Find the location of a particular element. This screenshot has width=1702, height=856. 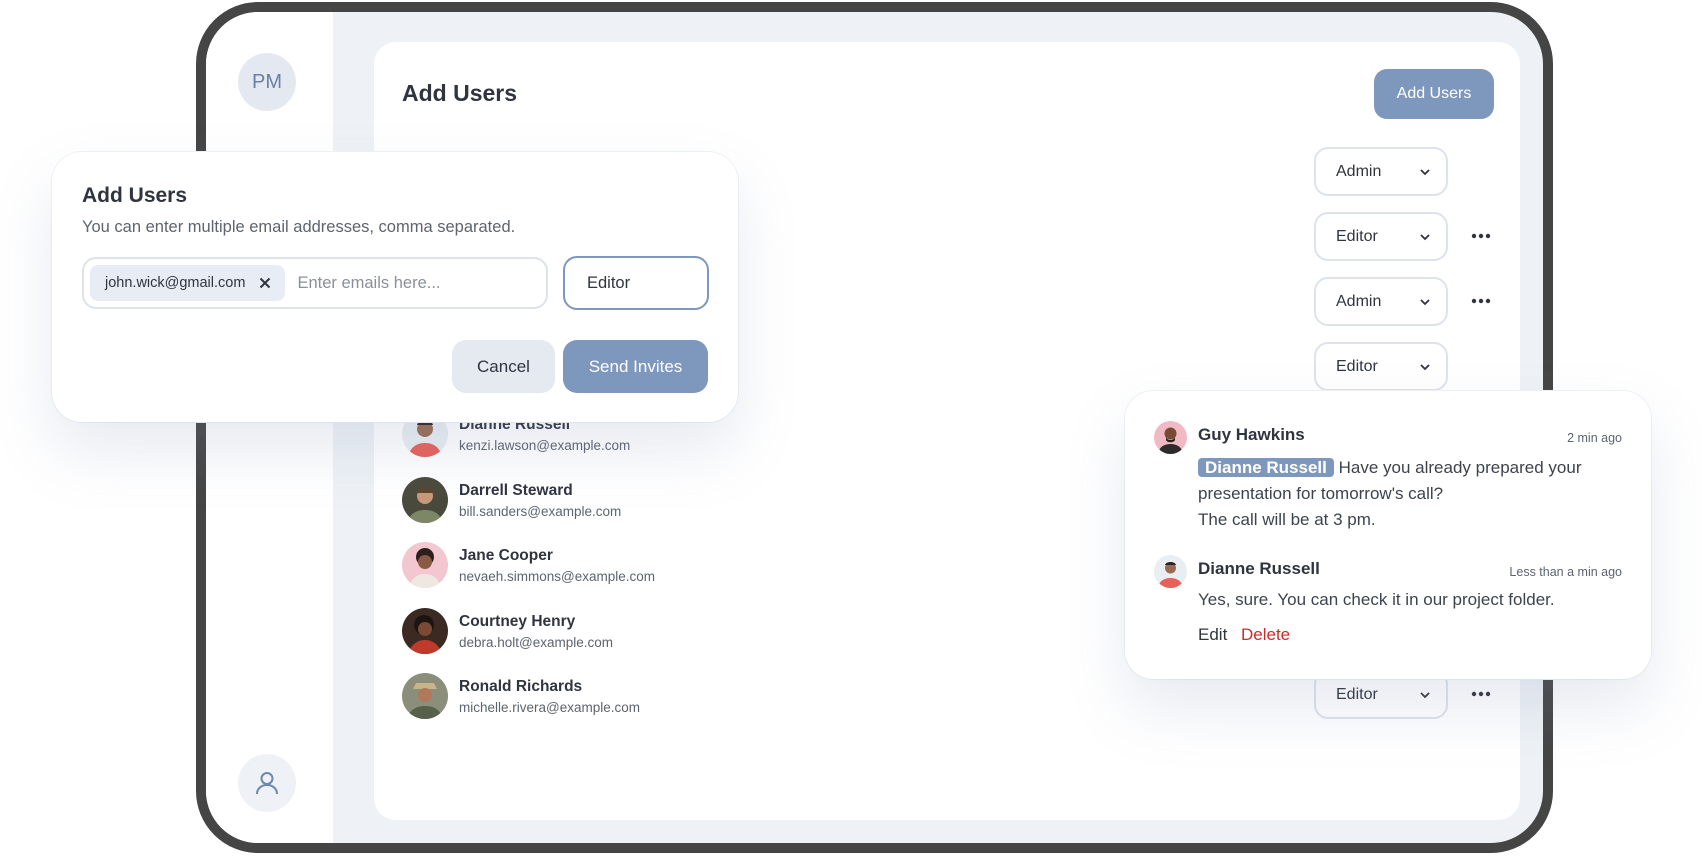

comment-time: 2 min ago is located at coordinates (1594, 438).